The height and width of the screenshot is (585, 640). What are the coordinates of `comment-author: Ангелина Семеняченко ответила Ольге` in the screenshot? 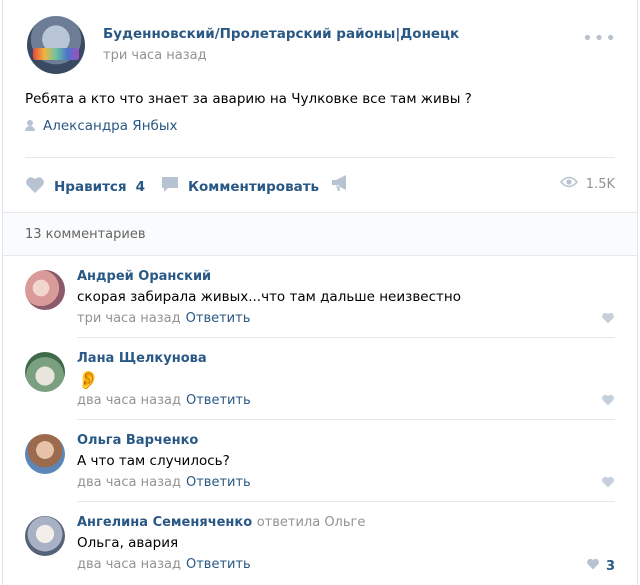 It's located at (221, 522).